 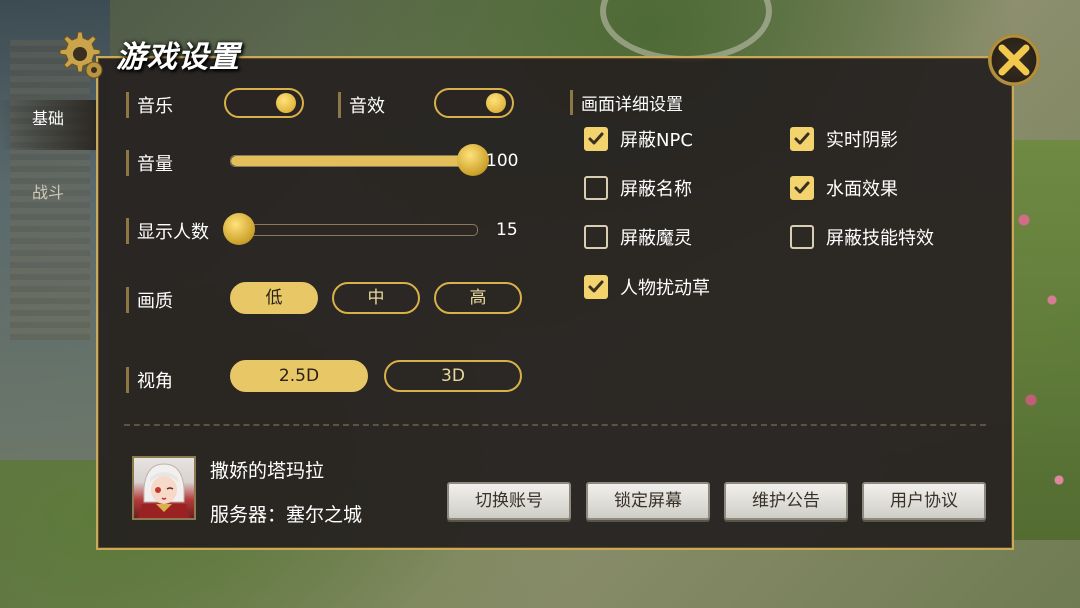 I want to click on player-count-slider, so click(x=350, y=229).